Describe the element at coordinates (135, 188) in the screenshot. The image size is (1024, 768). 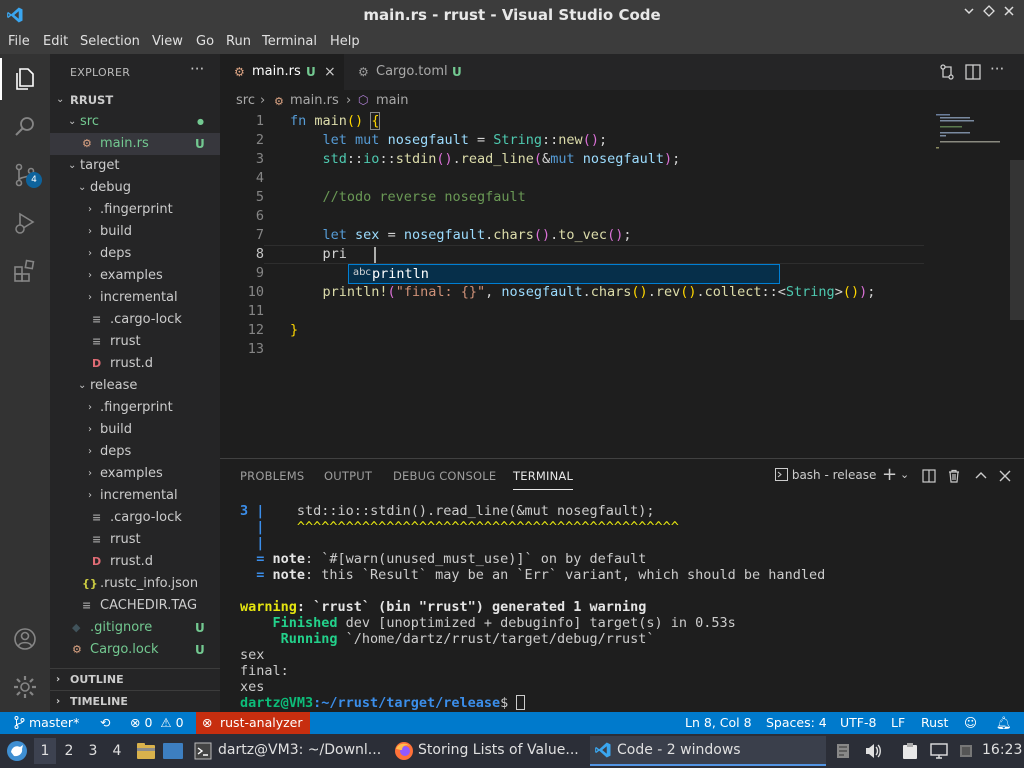
I see `tree-item: ⌄ debug` at that location.